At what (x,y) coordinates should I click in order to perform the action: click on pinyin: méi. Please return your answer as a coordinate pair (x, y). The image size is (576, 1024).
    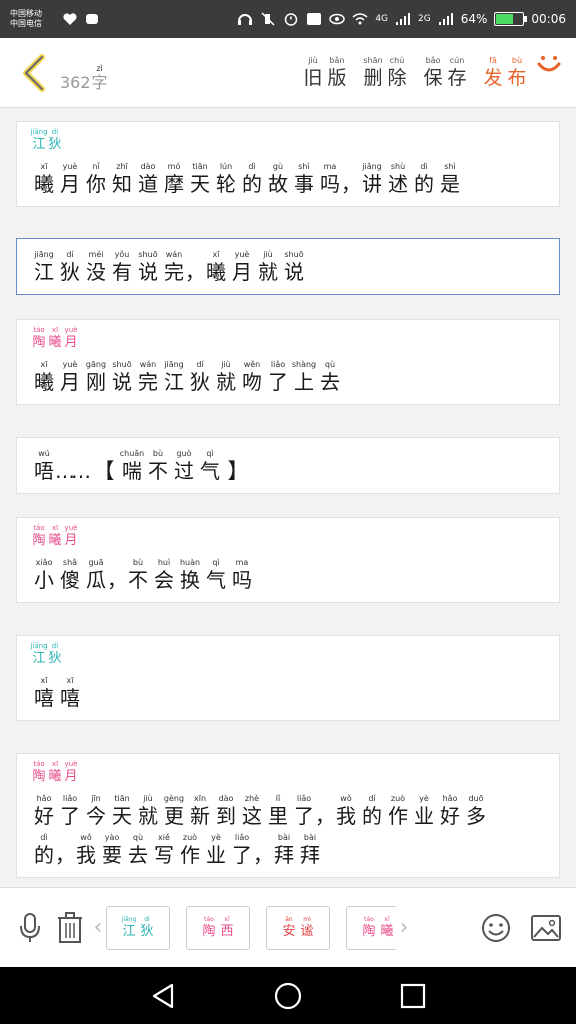
    Looking at the image, I should click on (96, 254).